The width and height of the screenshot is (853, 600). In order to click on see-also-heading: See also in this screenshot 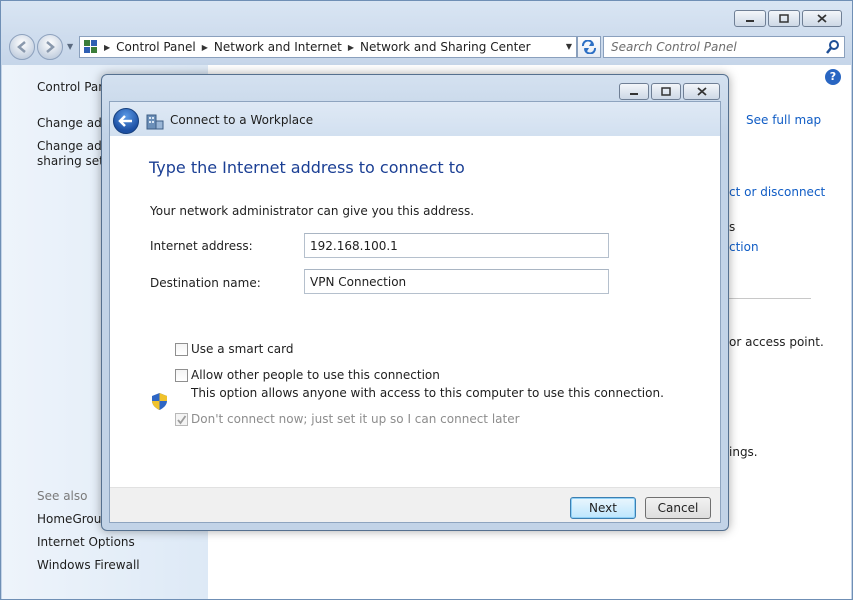, I will do `click(62, 496)`.